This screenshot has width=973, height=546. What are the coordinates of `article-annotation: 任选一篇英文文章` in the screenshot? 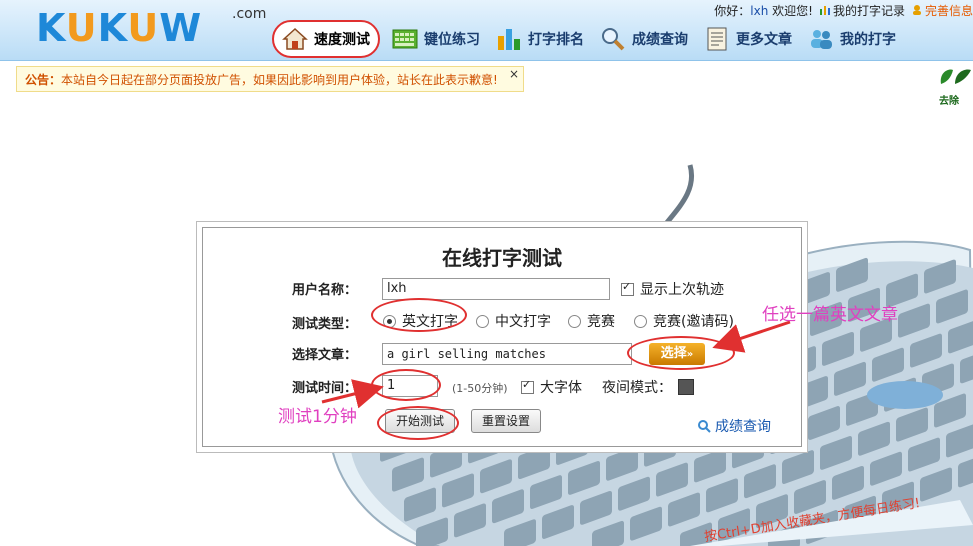 It's located at (830, 315).